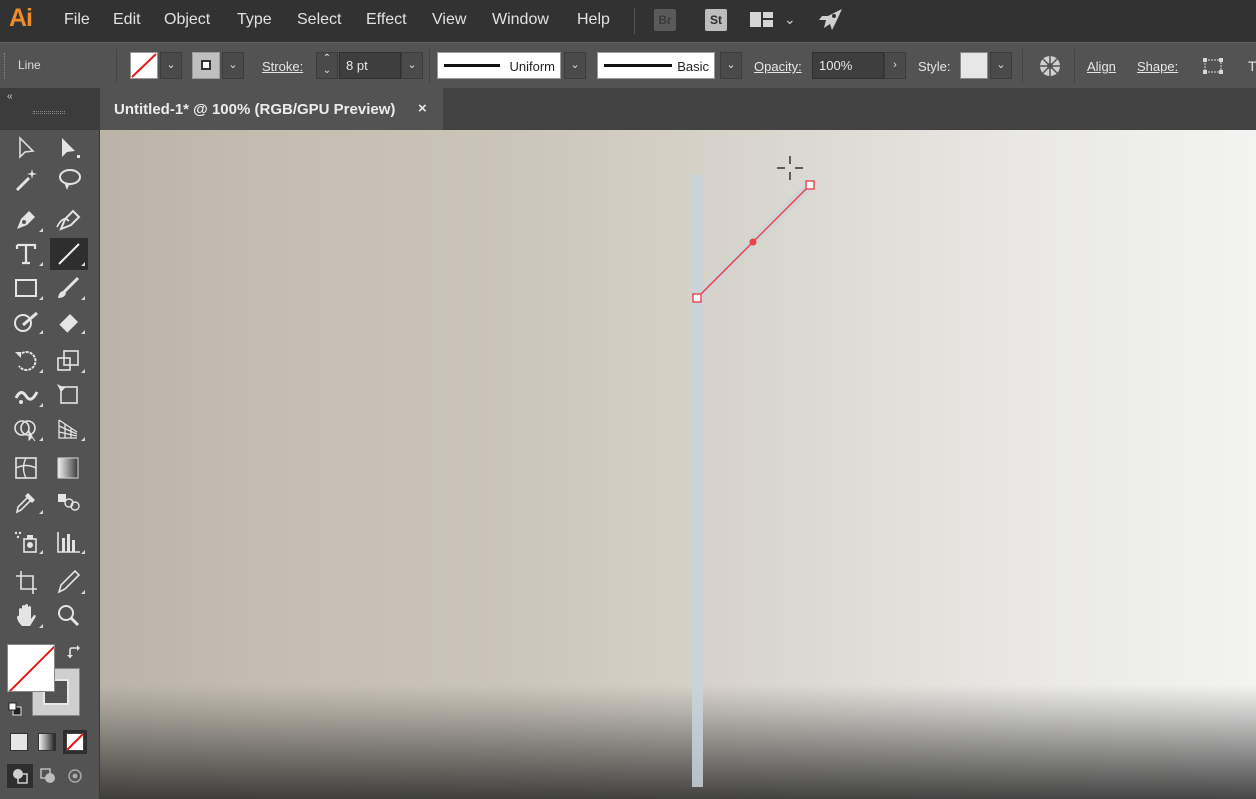 Image resolution: width=1256 pixels, height=799 pixels. Describe the element at coordinates (69, 395) in the screenshot. I see `free-transform-tool` at that location.